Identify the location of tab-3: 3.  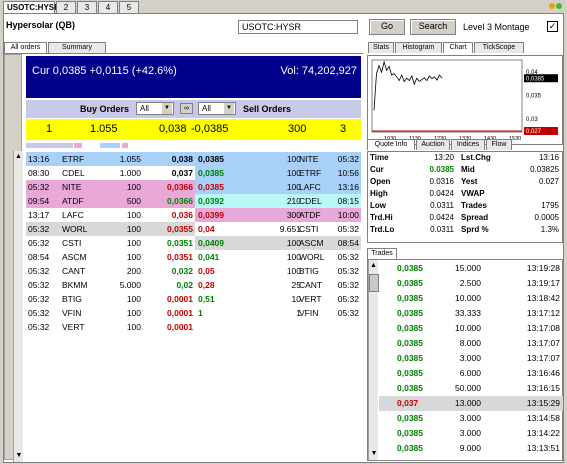
(87, 7).